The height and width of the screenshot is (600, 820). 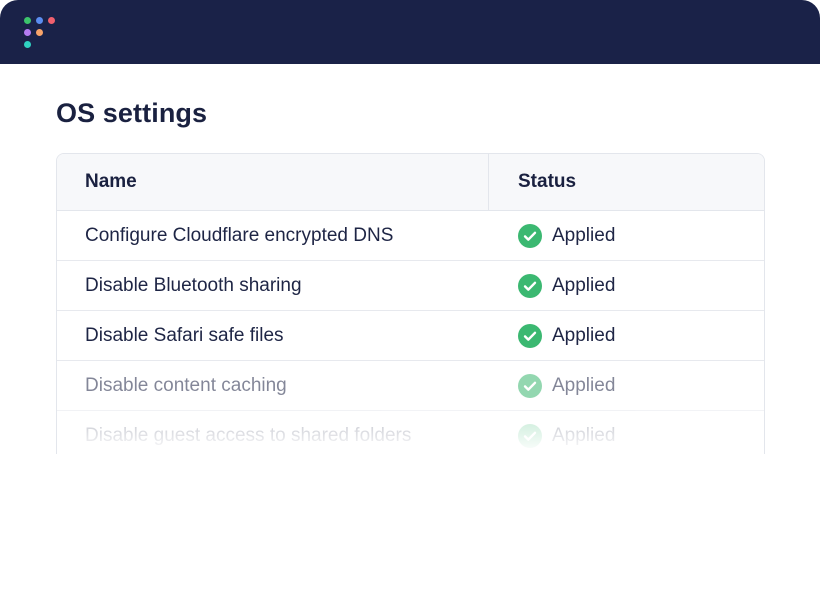 I want to click on top-bar, so click(x=410, y=32).